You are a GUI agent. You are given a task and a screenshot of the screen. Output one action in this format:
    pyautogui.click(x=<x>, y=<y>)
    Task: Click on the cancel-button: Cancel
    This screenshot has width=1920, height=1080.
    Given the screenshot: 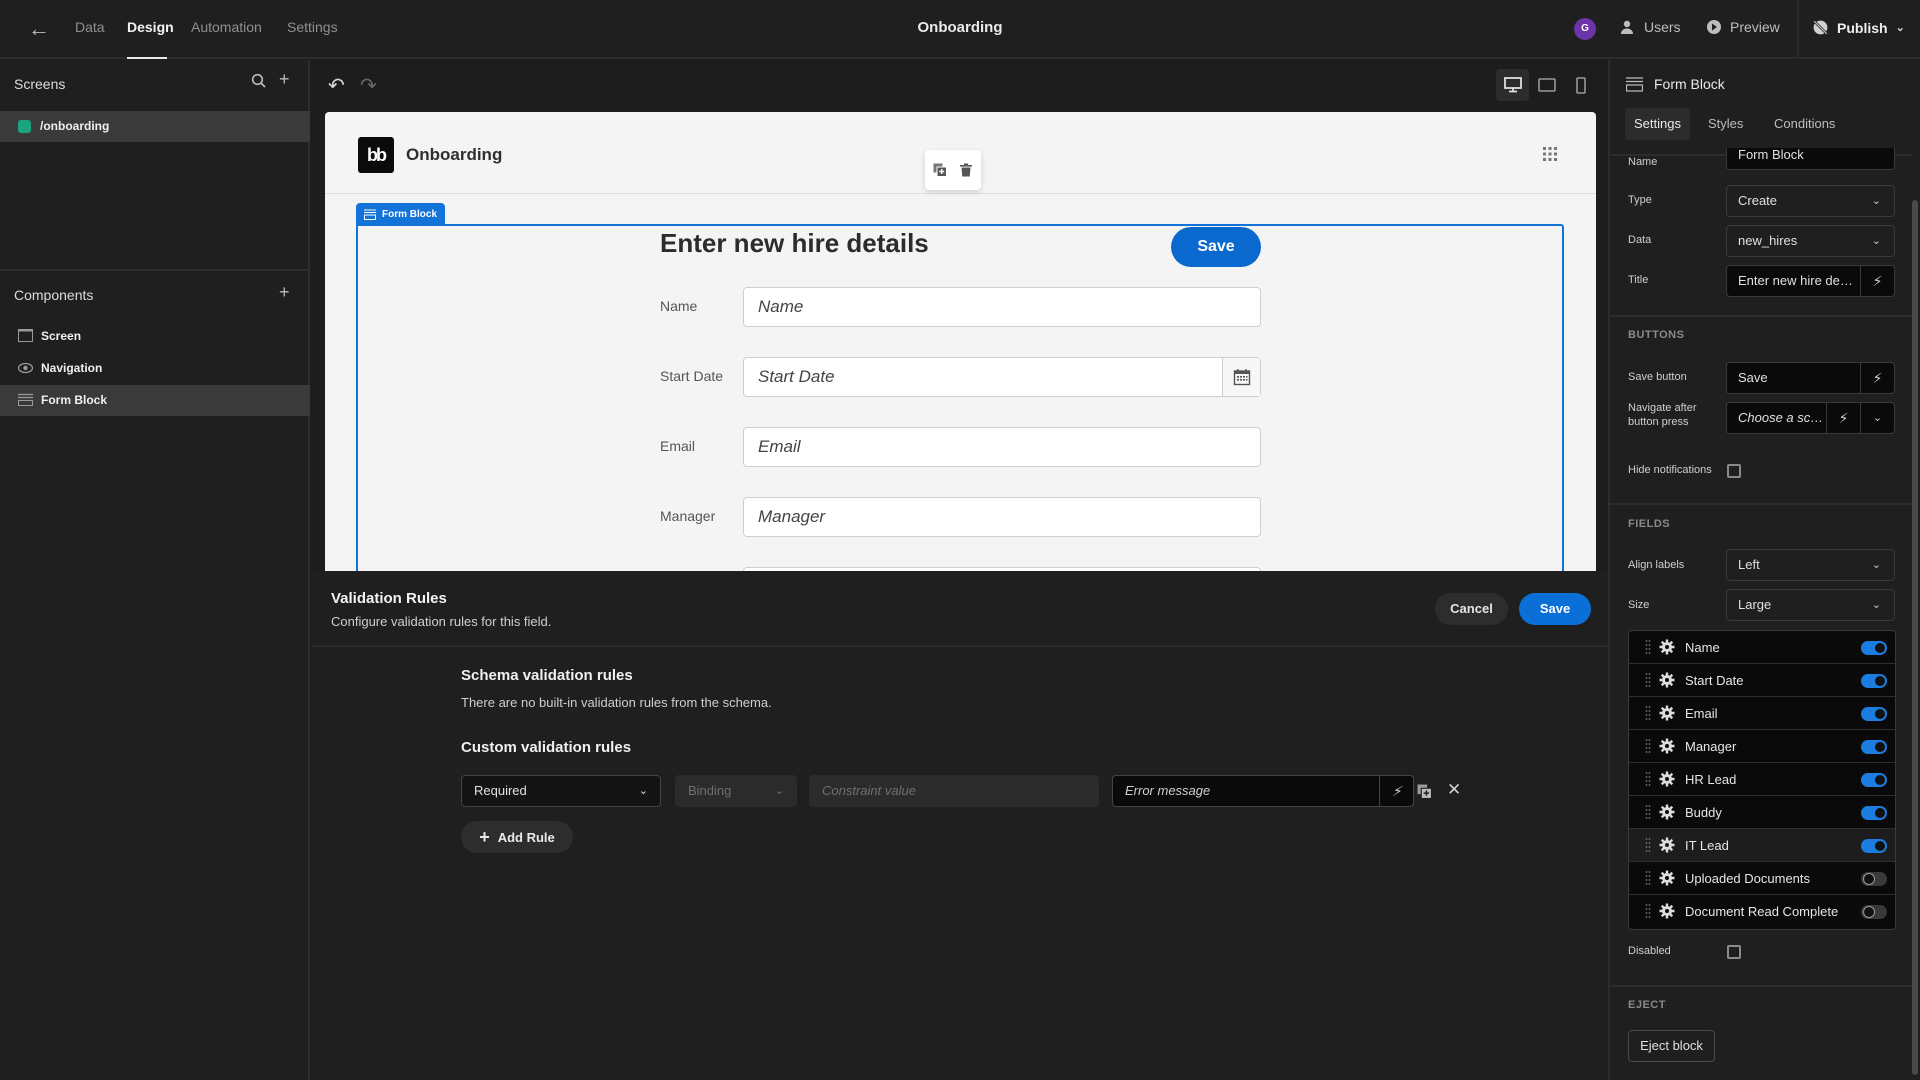 What is the action you would take?
    pyautogui.click(x=1471, y=609)
    